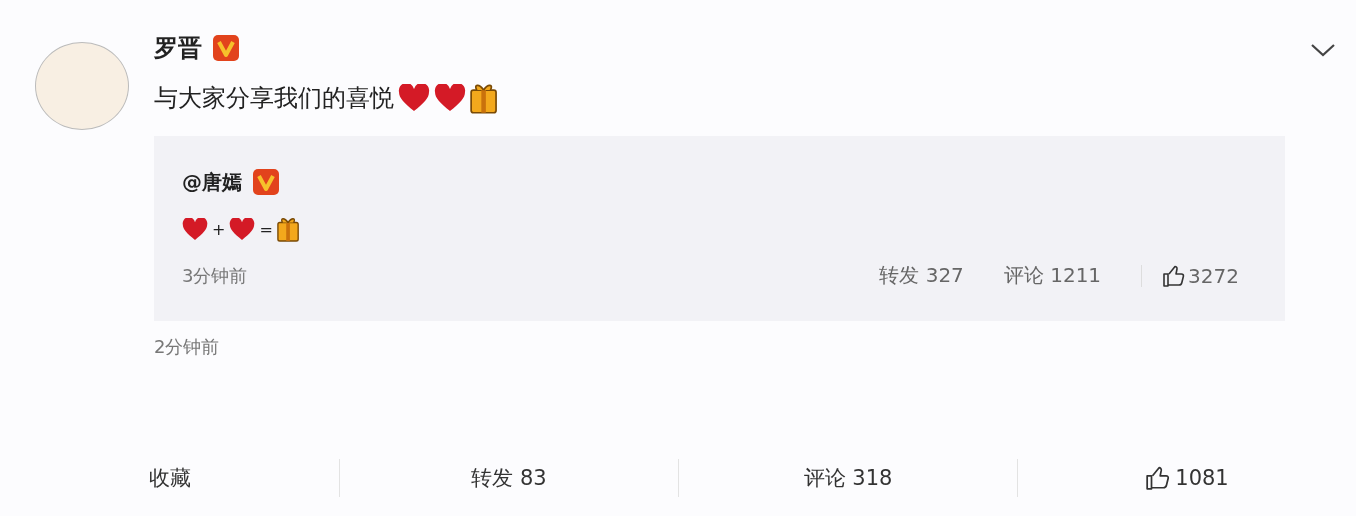  Describe the element at coordinates (187, 347) in the screenshot. I see `timestamp: 2分钟前` at that location.